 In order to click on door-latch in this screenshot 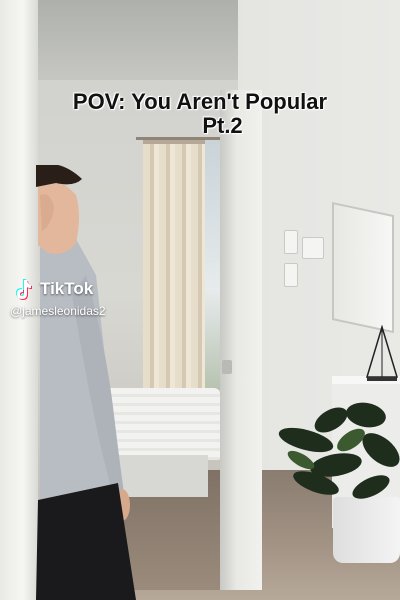, I will do `click(227, 367)`.